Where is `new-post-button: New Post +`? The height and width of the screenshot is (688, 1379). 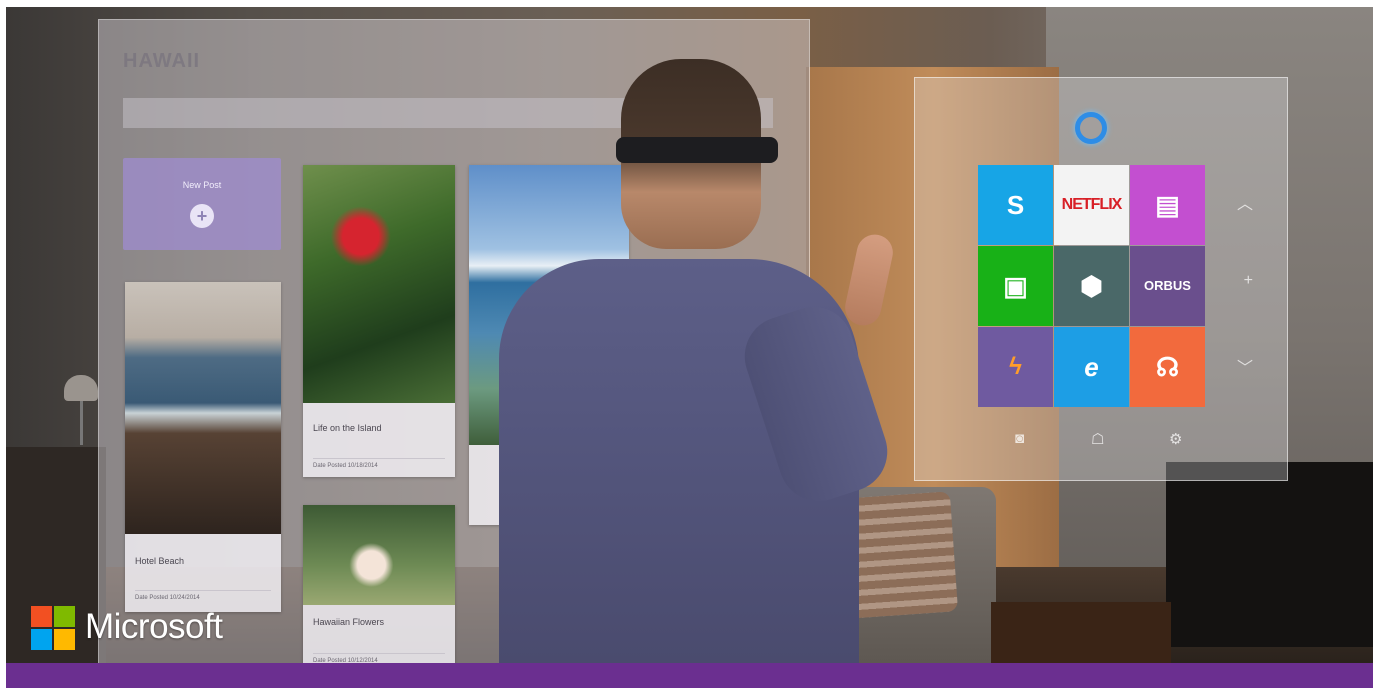
new-post-button: New Post + is located at coordinates (202, 204).